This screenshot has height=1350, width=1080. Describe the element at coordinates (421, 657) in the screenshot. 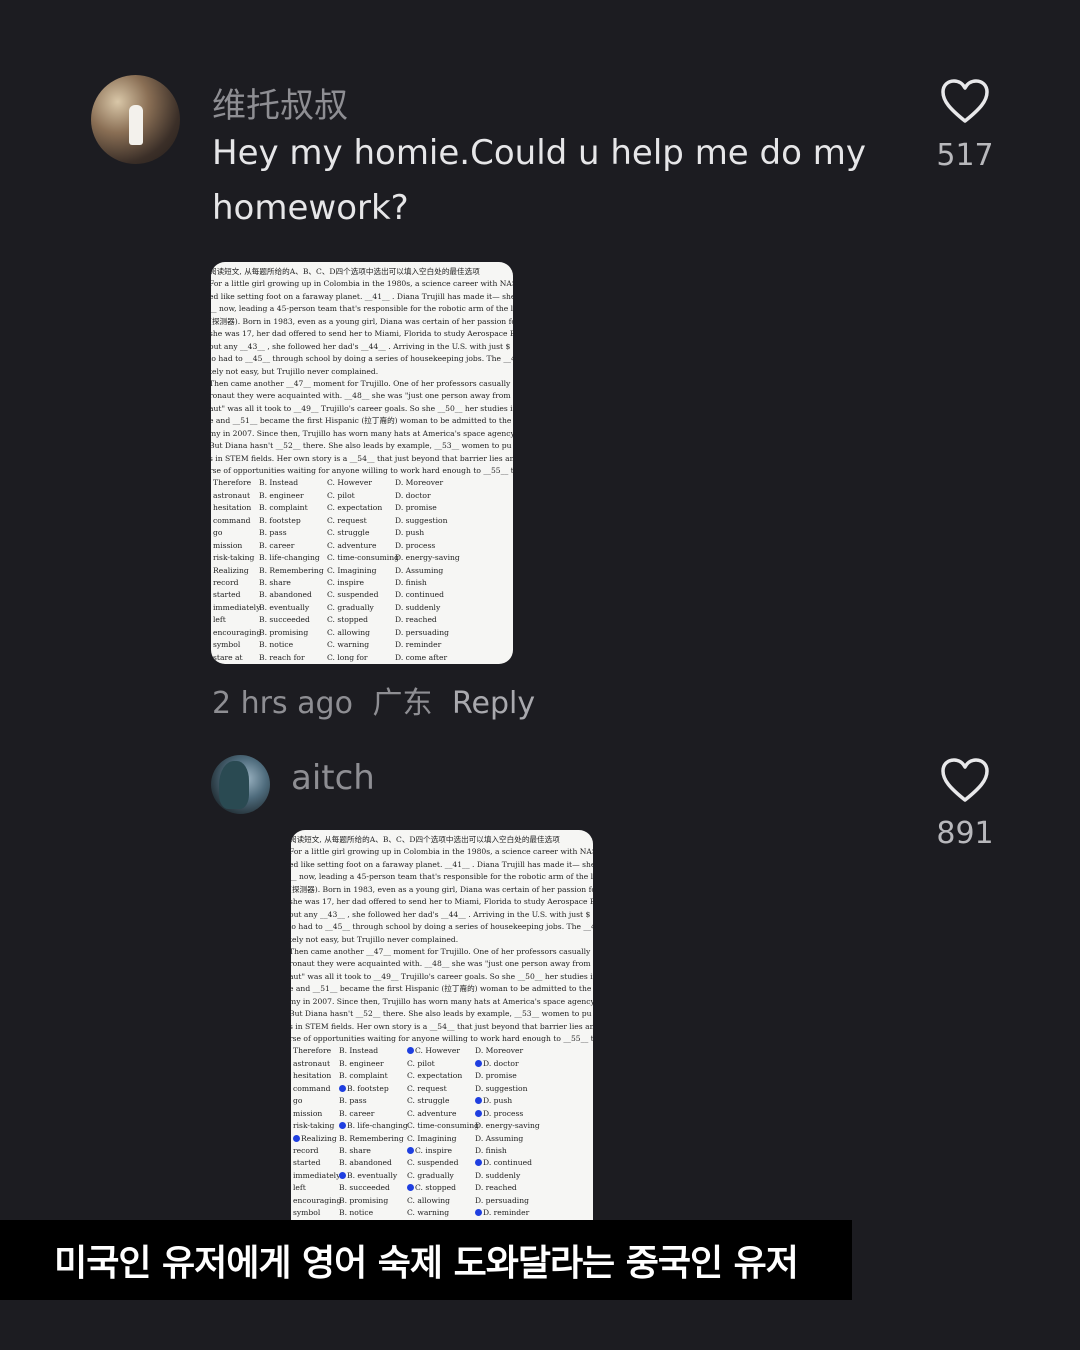

I see `option-text: D. come after` at that location.